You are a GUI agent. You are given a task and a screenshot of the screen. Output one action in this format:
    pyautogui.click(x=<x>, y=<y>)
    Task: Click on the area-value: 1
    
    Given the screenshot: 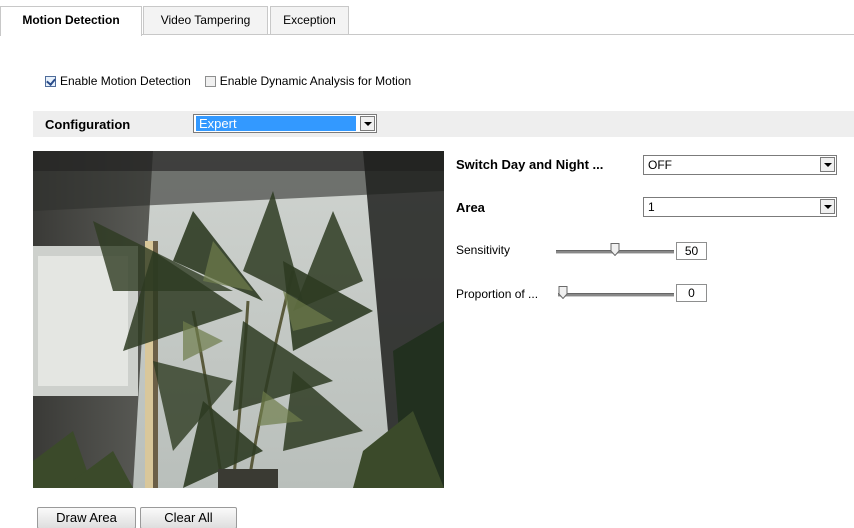 What is the action you would take?
    pyautogui.click(x=651, y=207)
    